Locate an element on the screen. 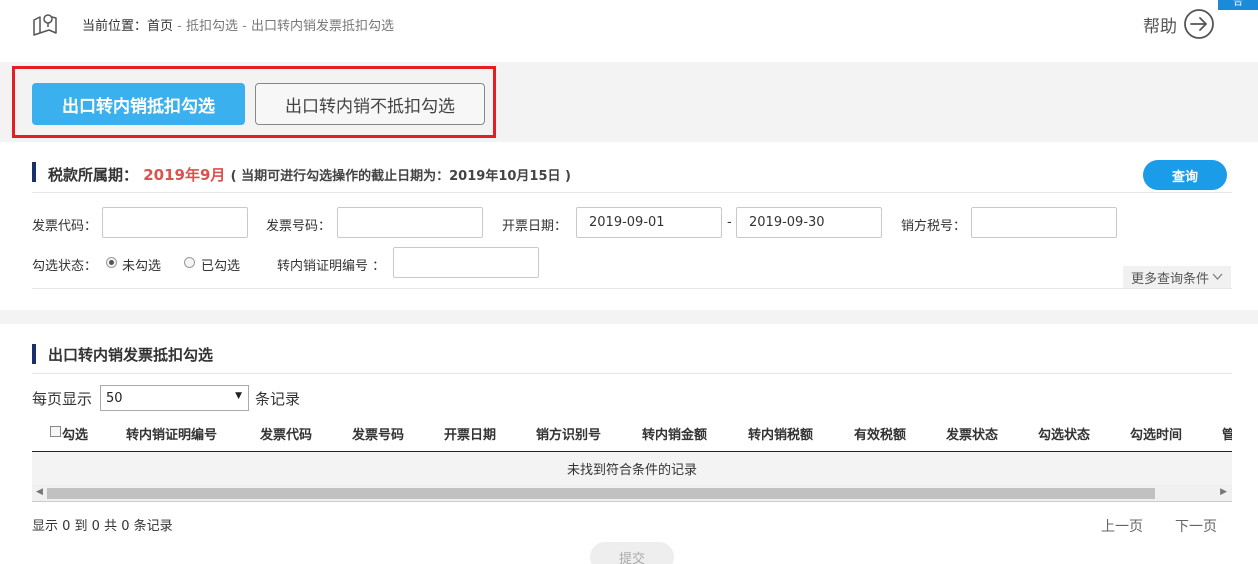  select-all-checkbox is located at coordinates (55, 431).